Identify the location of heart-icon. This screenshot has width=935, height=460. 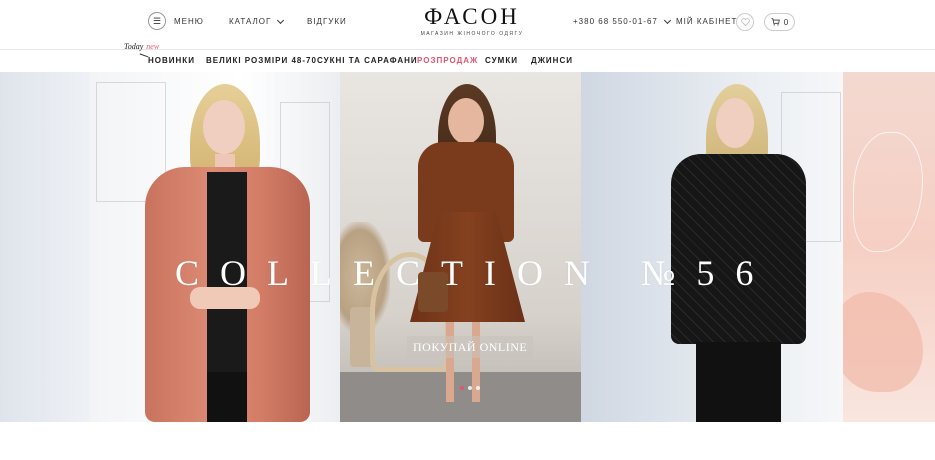
(745, 22).